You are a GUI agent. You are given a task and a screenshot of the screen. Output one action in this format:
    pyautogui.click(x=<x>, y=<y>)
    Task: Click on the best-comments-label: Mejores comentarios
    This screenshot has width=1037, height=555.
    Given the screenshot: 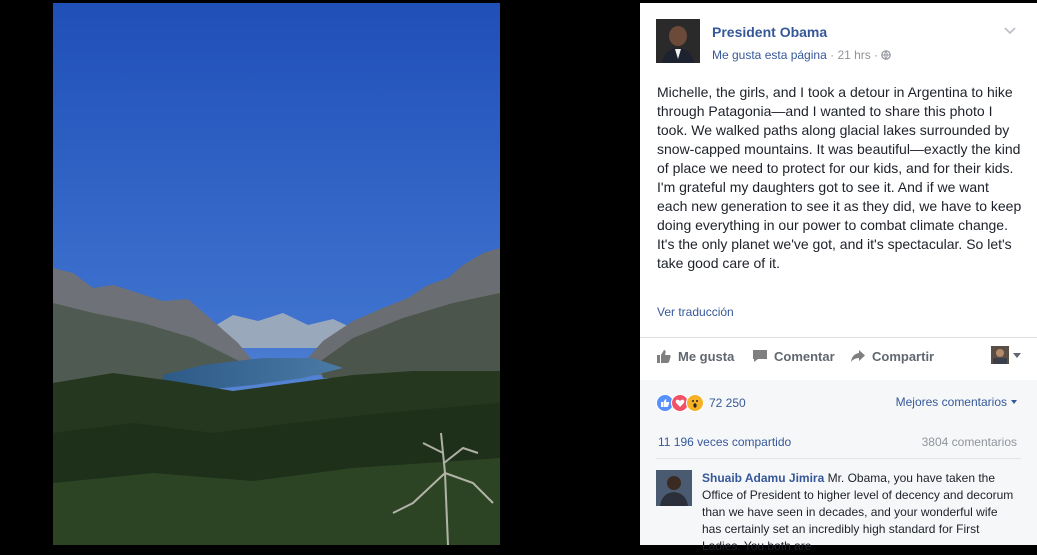 What is the action you would take?
    pyautogui.click(x=951, y=402)
    